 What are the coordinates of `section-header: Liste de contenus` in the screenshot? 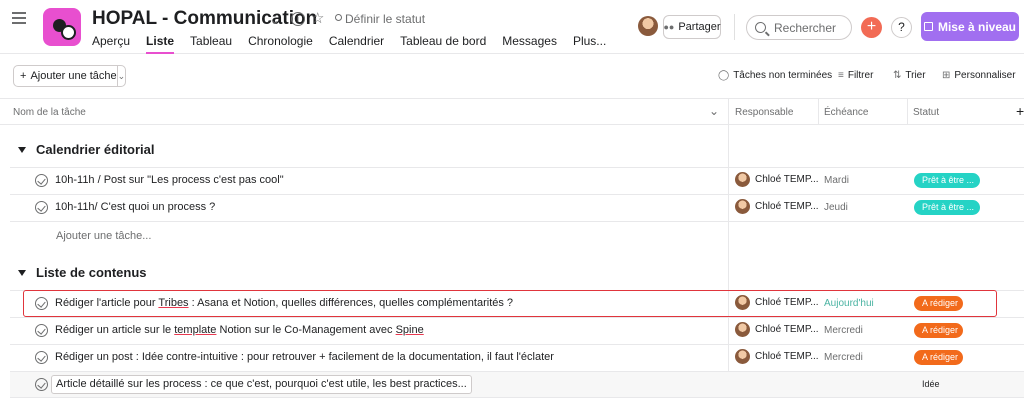 It's located at (82, 272).